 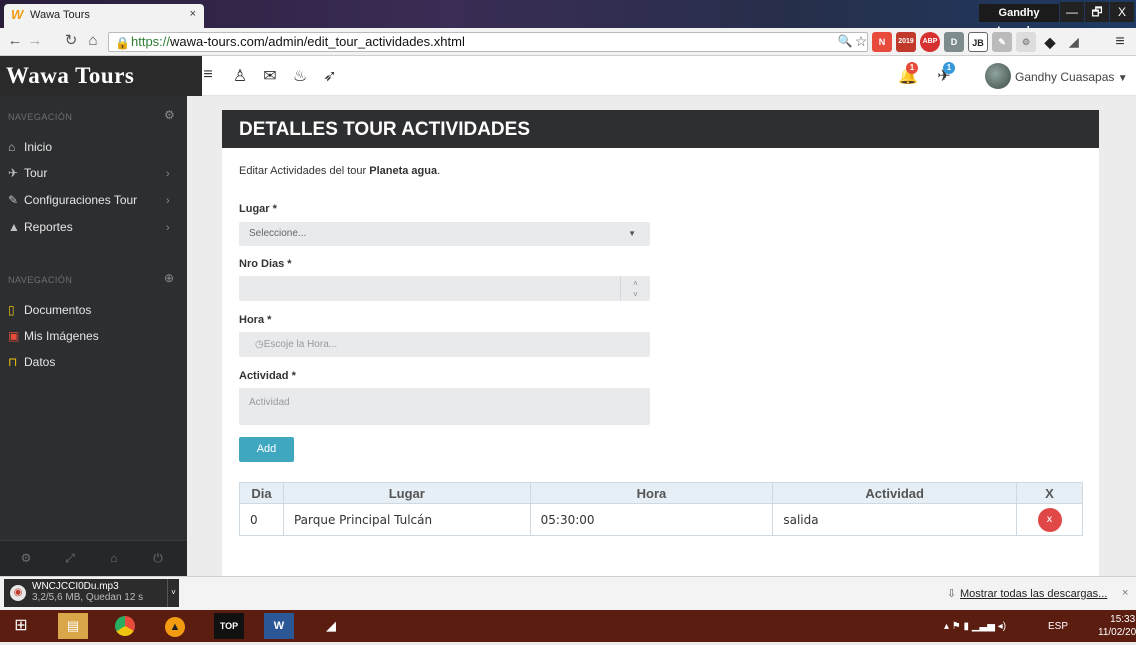 What do you see at coordinates (15, 41) in the screenshot?
I see `back-arrow-icon: ←` at bounding box center [15, 41].